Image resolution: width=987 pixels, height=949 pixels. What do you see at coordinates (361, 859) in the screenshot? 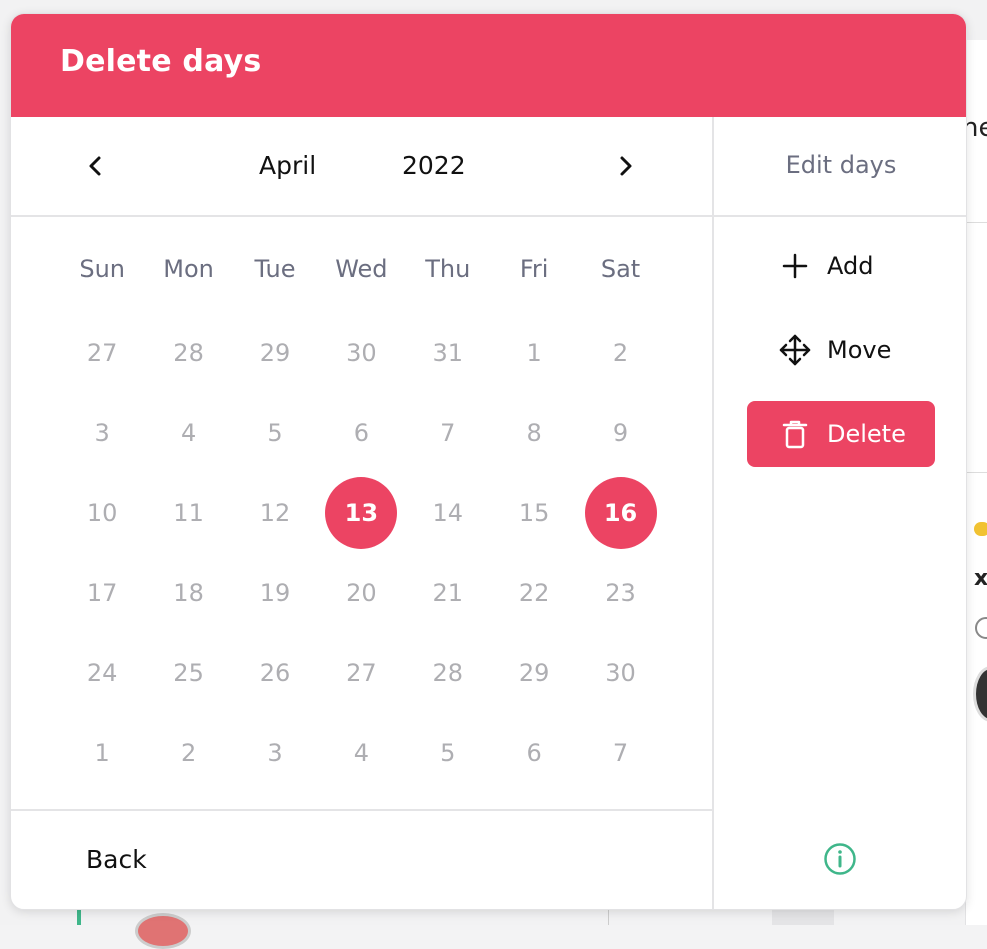
I see `modal-footer-left: Back` at bounding box center [361, 859].